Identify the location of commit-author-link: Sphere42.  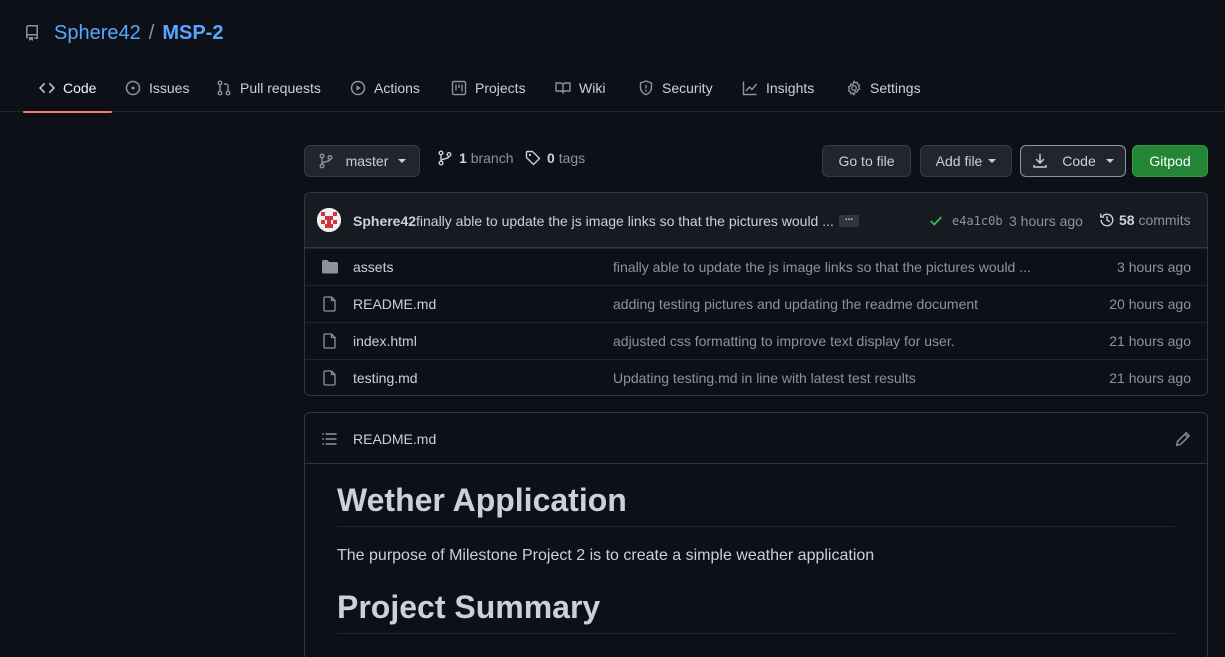
(384, 221).